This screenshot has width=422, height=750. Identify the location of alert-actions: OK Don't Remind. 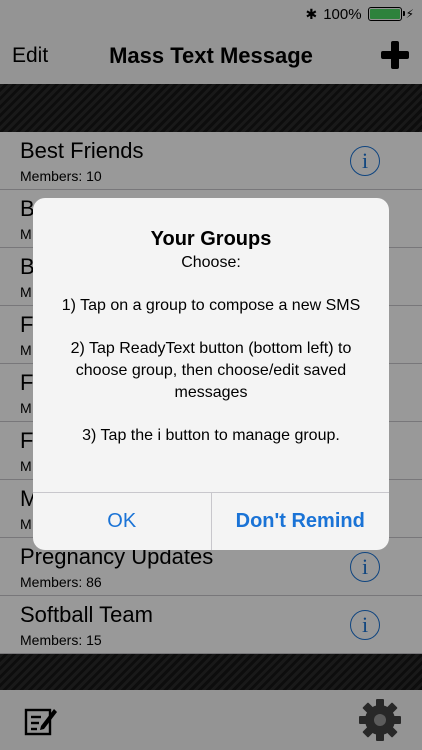
(211, 521).